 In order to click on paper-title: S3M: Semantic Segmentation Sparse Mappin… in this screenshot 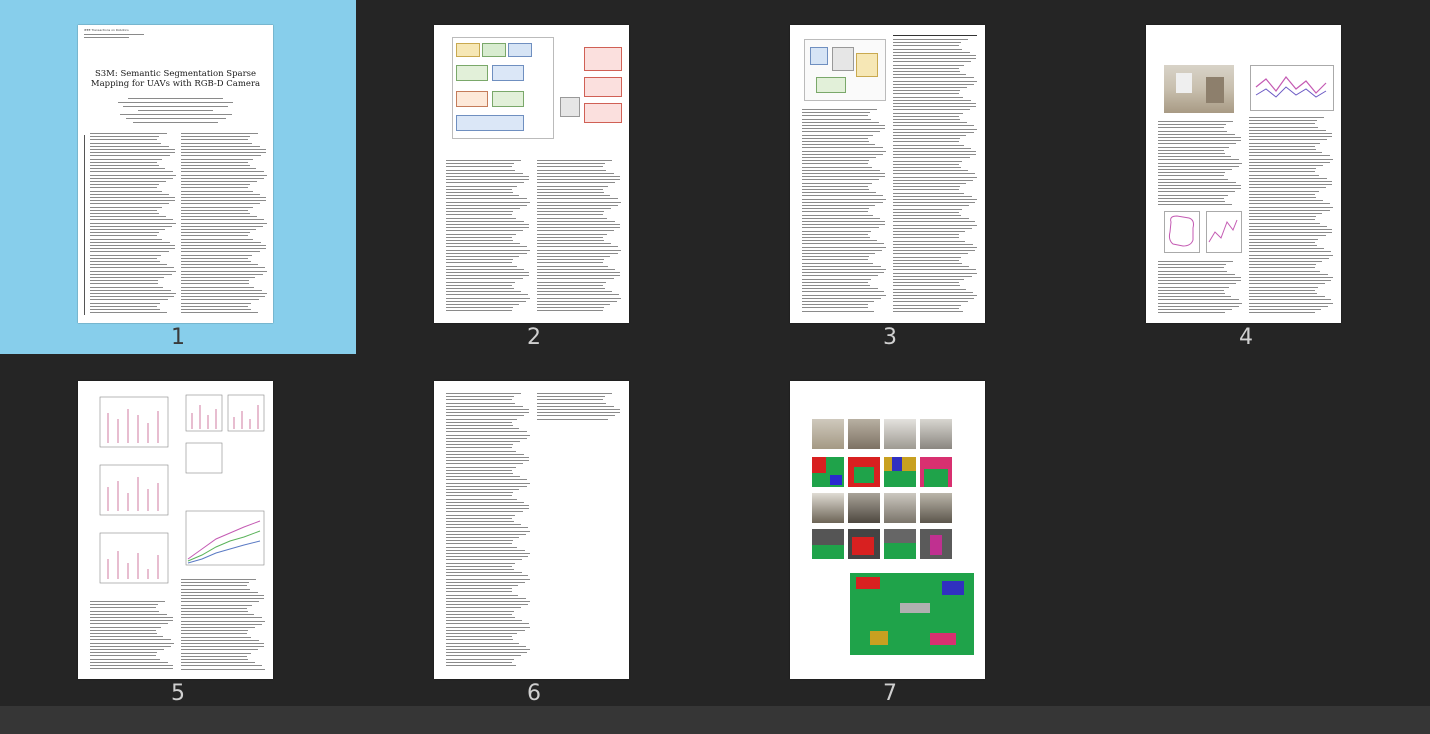, I will do `click(175, 79)`.